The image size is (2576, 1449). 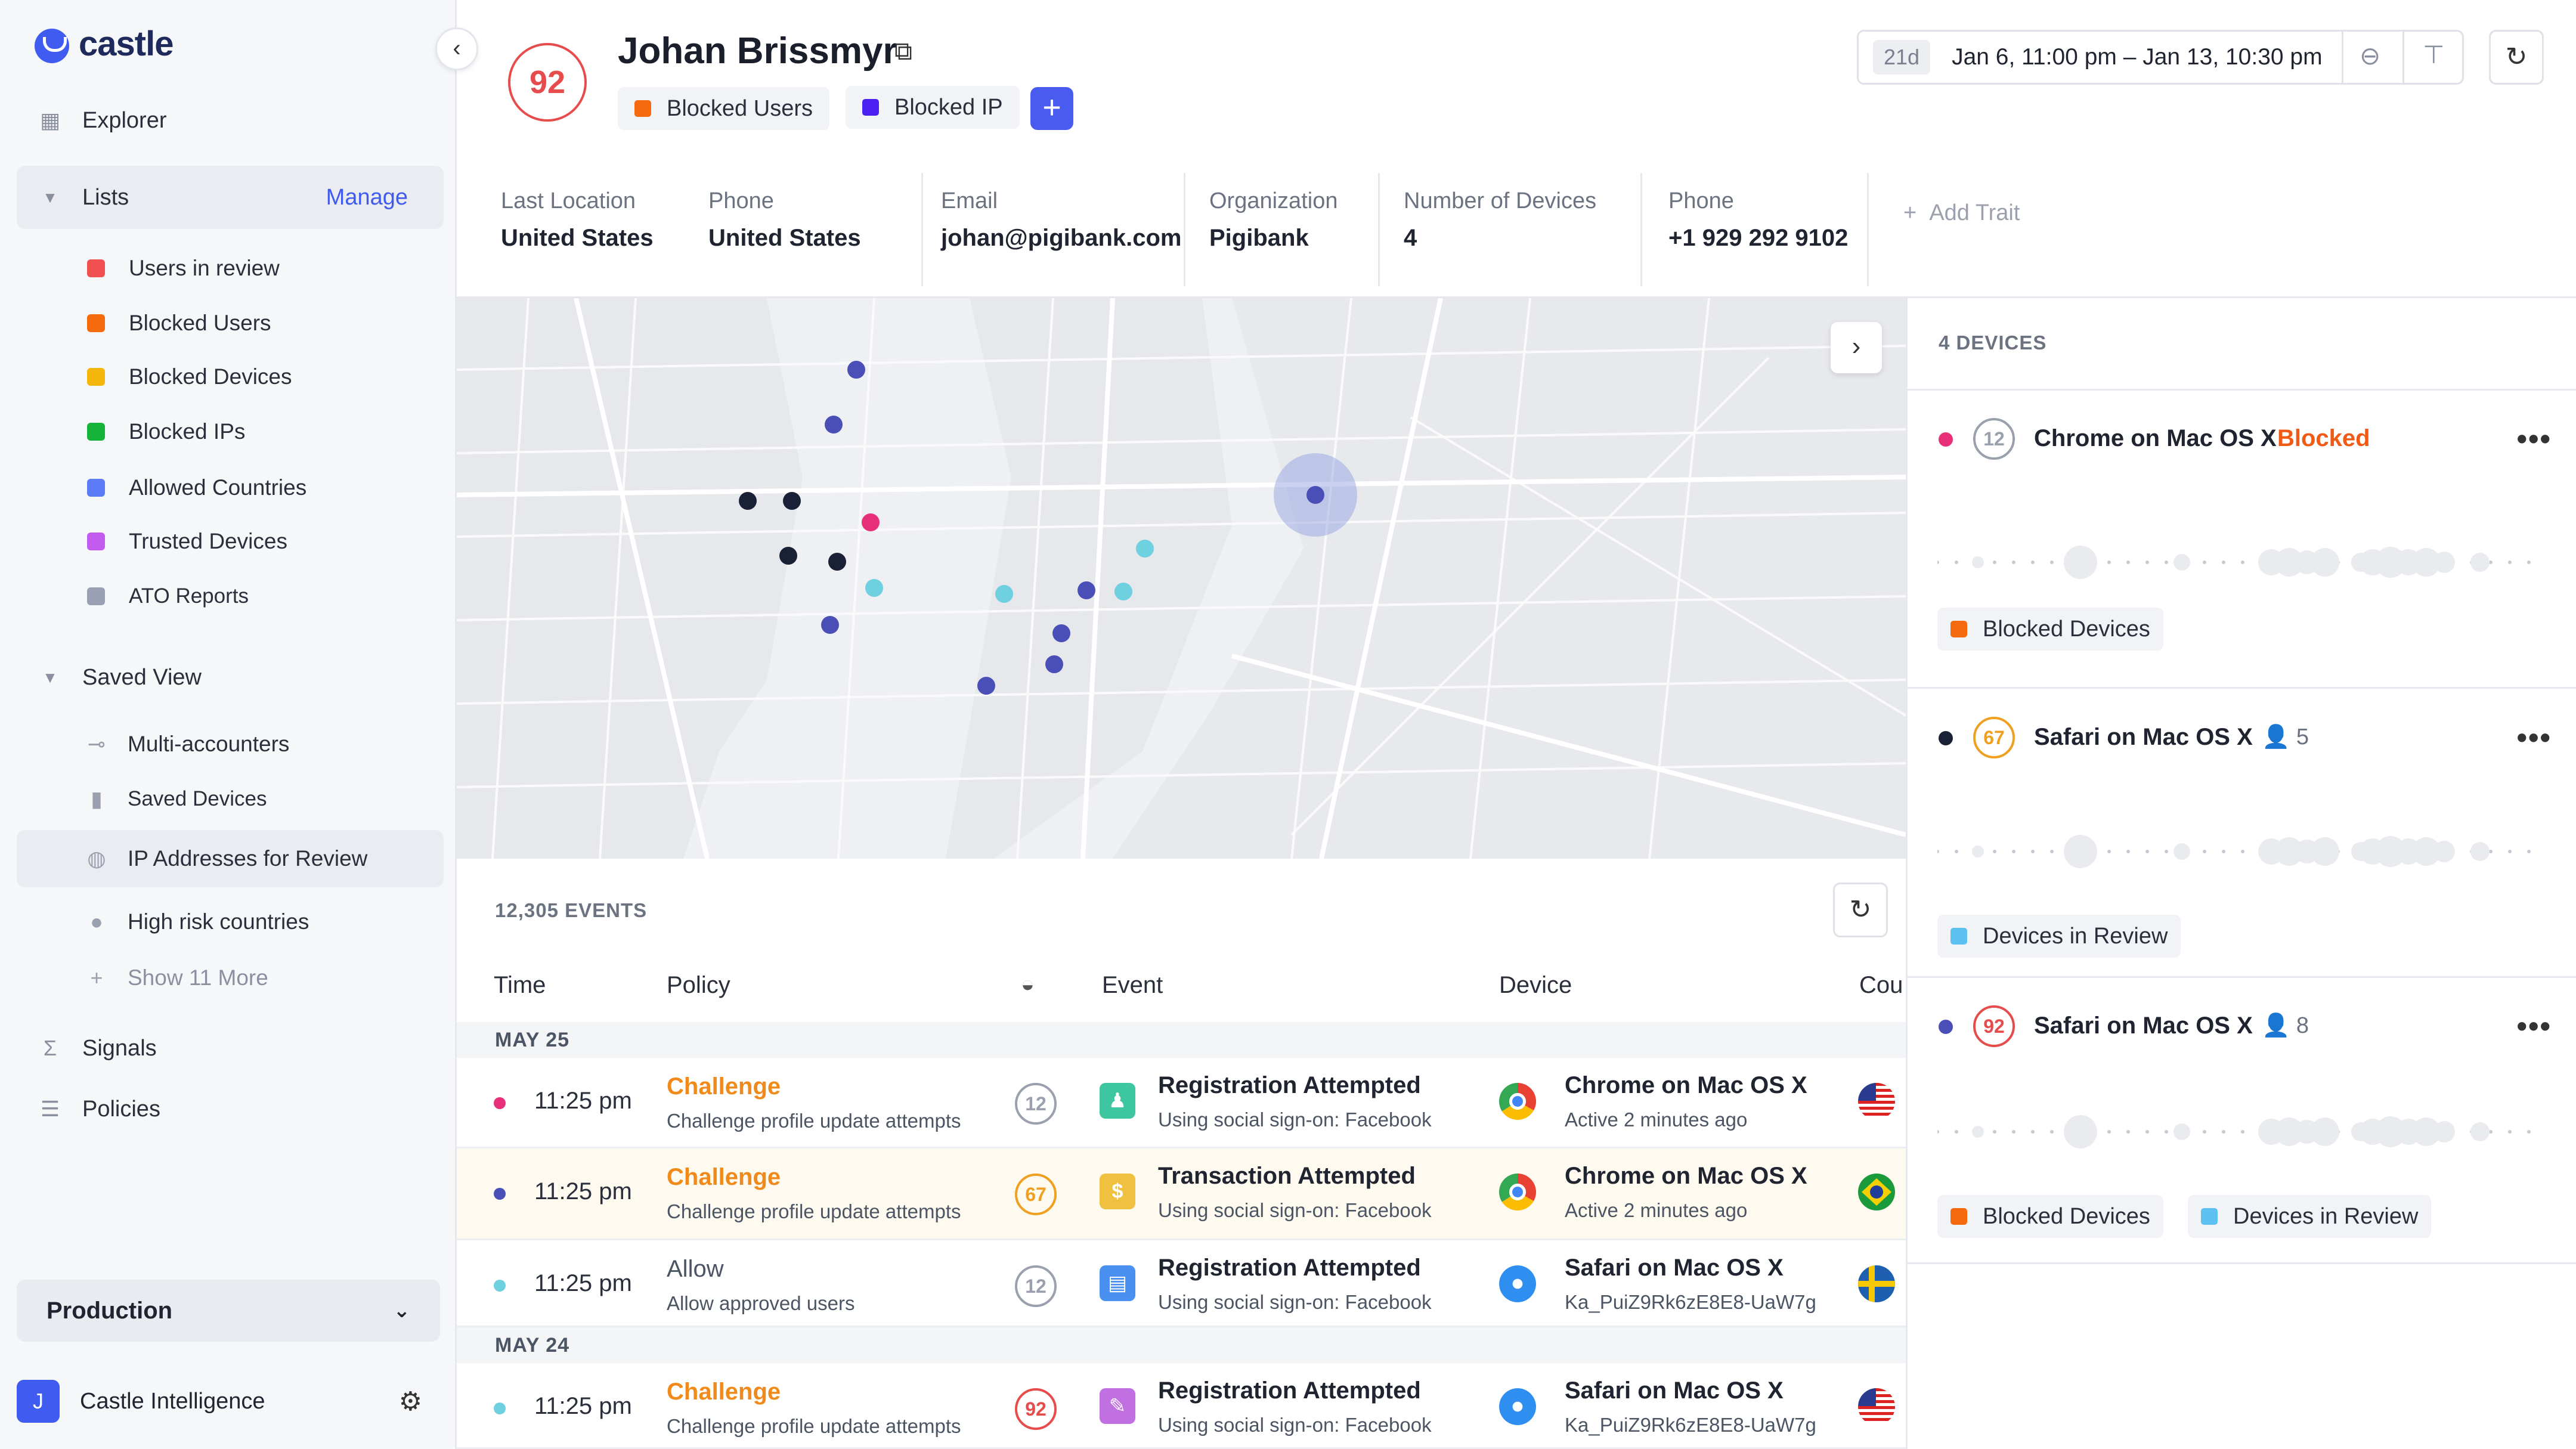 What do you see at coordinates (218, 488) in the screenshot?
I see `list-item-label: Allowed Countries` at bounding box center [218, 488].